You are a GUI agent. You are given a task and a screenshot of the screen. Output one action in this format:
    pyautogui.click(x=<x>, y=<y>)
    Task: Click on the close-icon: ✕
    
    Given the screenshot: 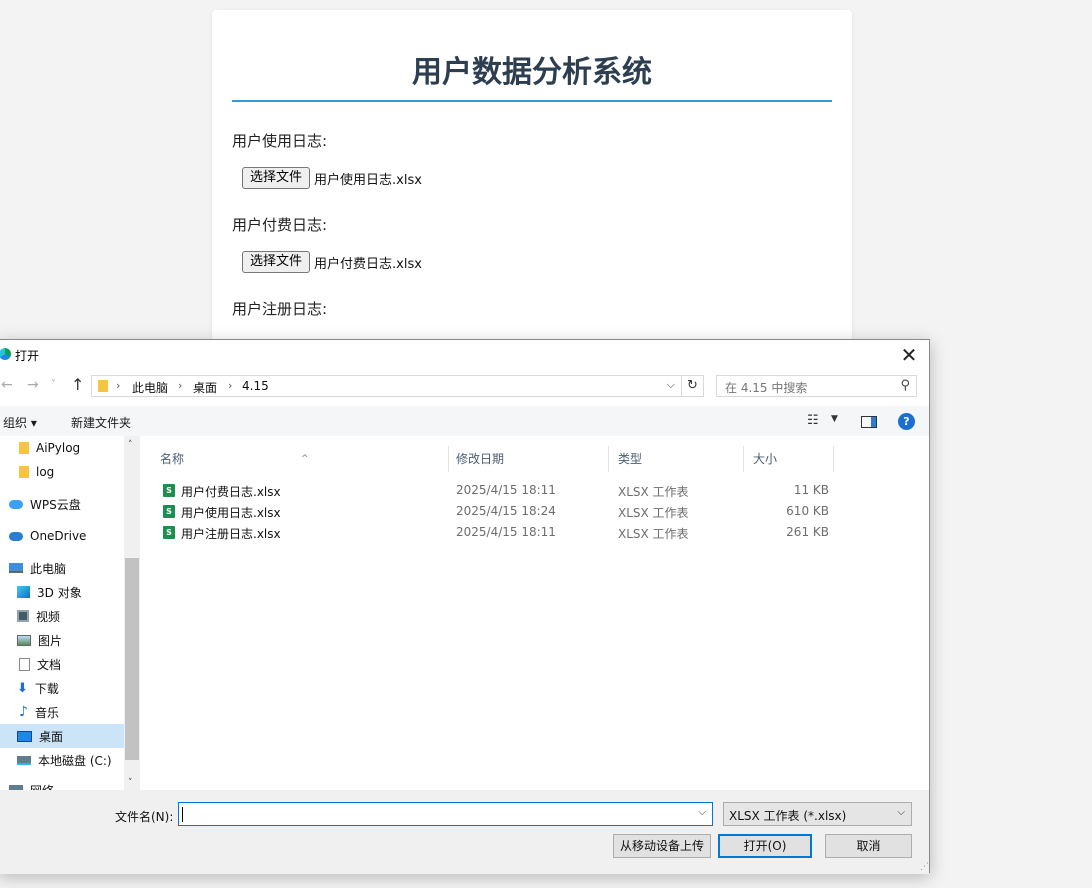 What is the action you would take?
    pyautogui.click(x=909, y=355)
    